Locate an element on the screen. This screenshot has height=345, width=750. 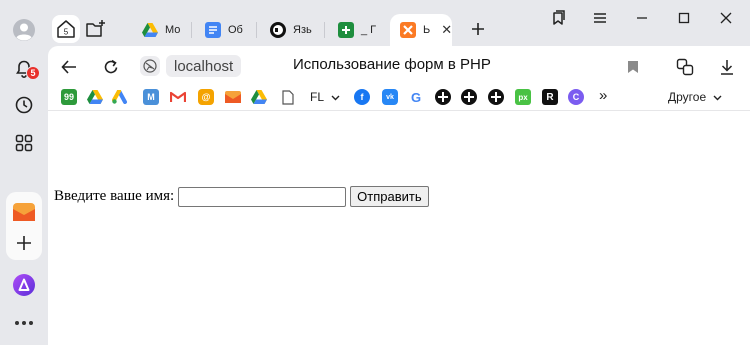
url-text: localhost is located at coordinates (204, 66).